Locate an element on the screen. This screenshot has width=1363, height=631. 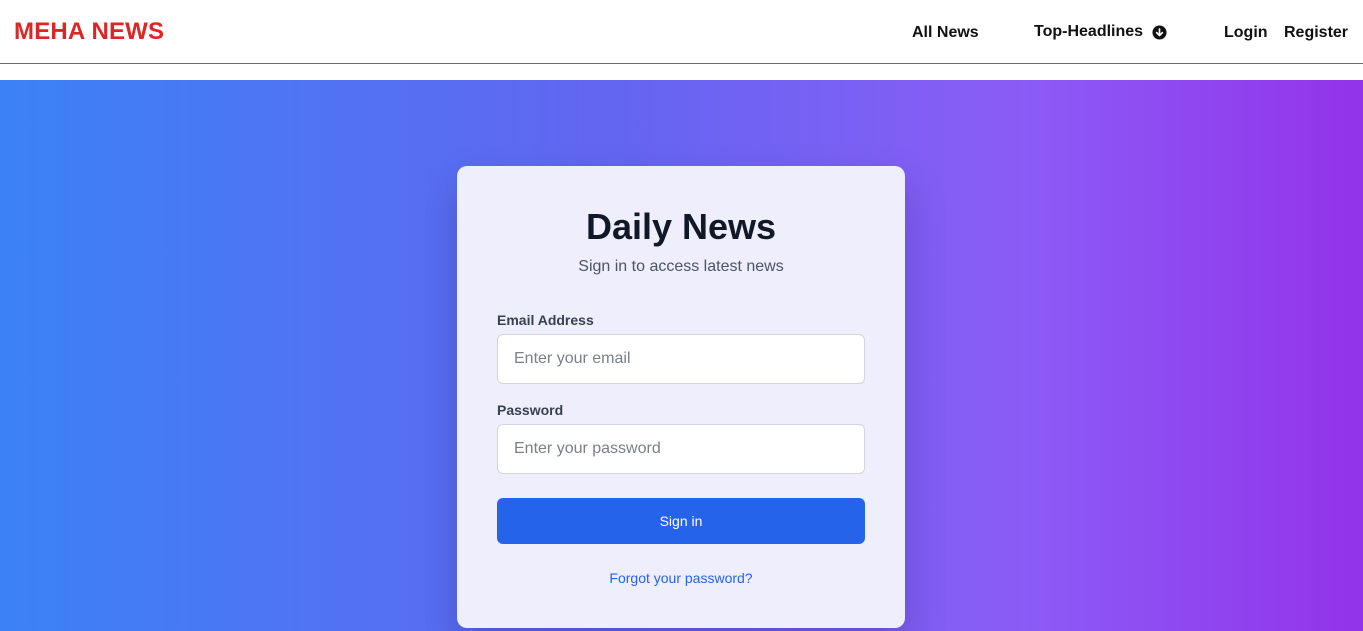
nav-register: Register is located at coordinates (1316, 33).